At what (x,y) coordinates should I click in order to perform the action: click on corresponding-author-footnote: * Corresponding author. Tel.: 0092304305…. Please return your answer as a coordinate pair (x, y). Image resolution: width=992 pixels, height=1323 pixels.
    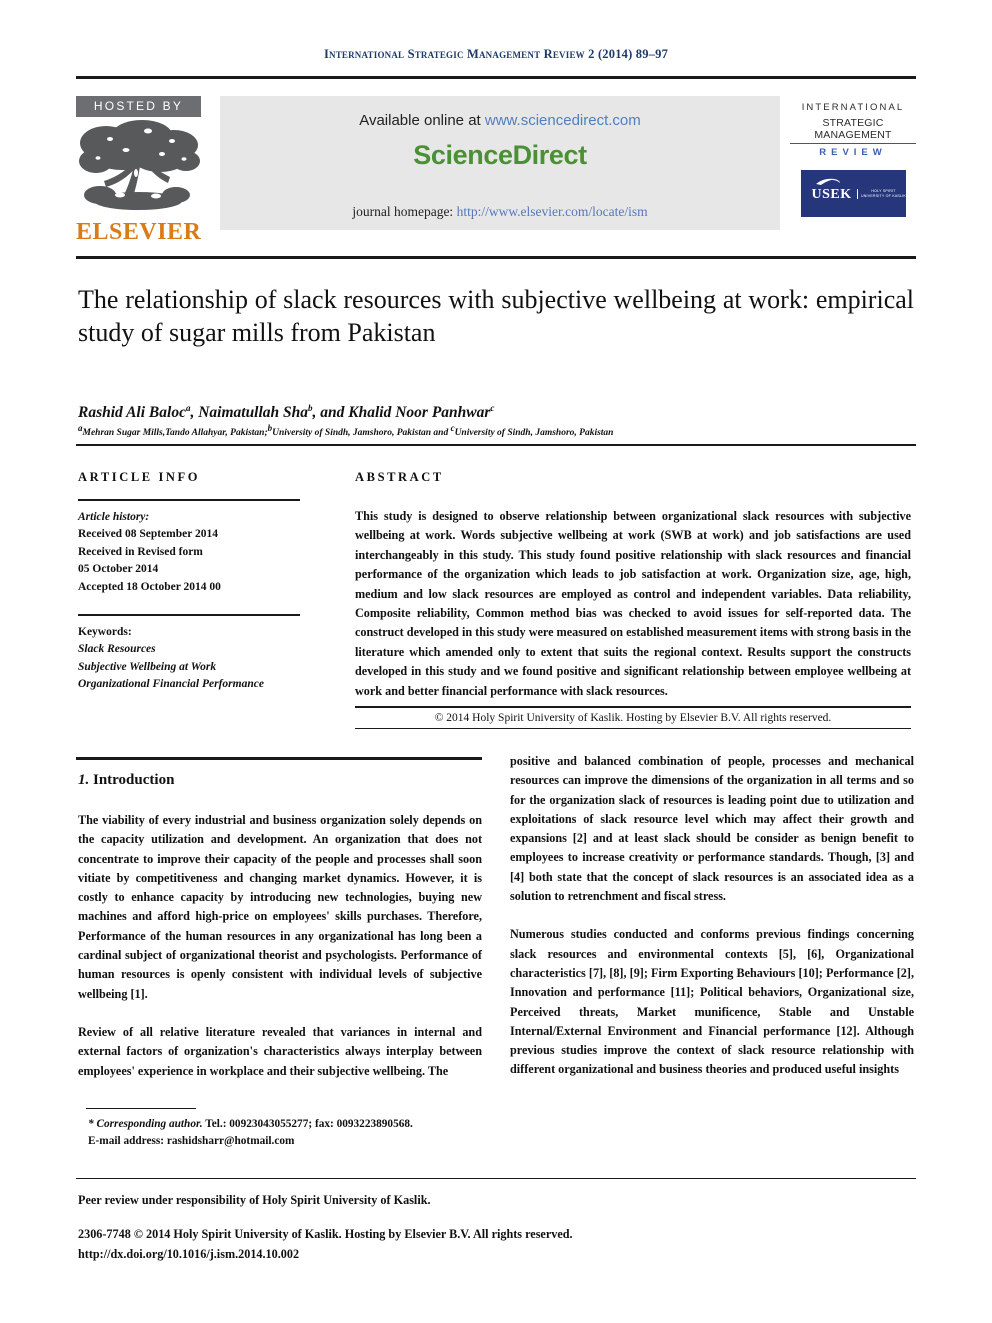
    Looking at the image, I should click on (298, 1133).